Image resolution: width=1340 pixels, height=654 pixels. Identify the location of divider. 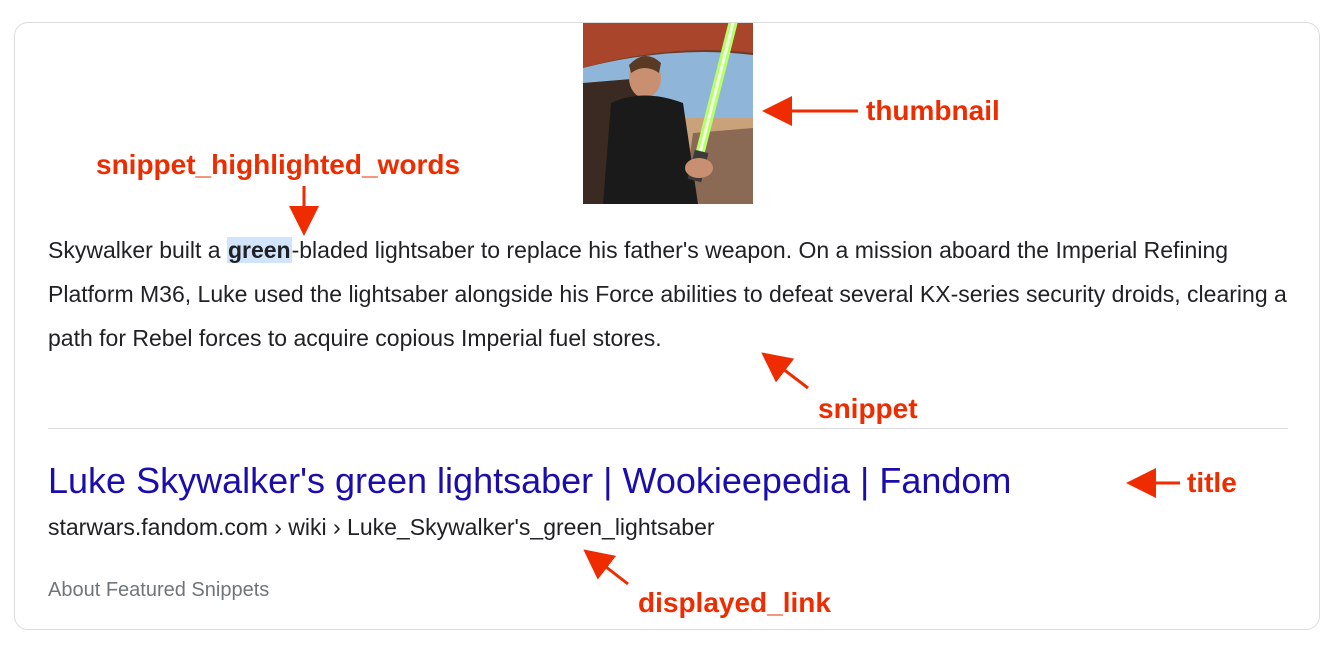
(668, 428).